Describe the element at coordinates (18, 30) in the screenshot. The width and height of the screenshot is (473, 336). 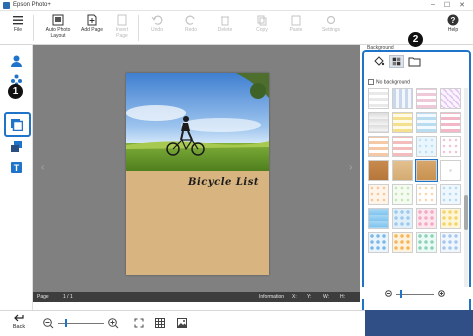
I see `file-label: File` at that location.